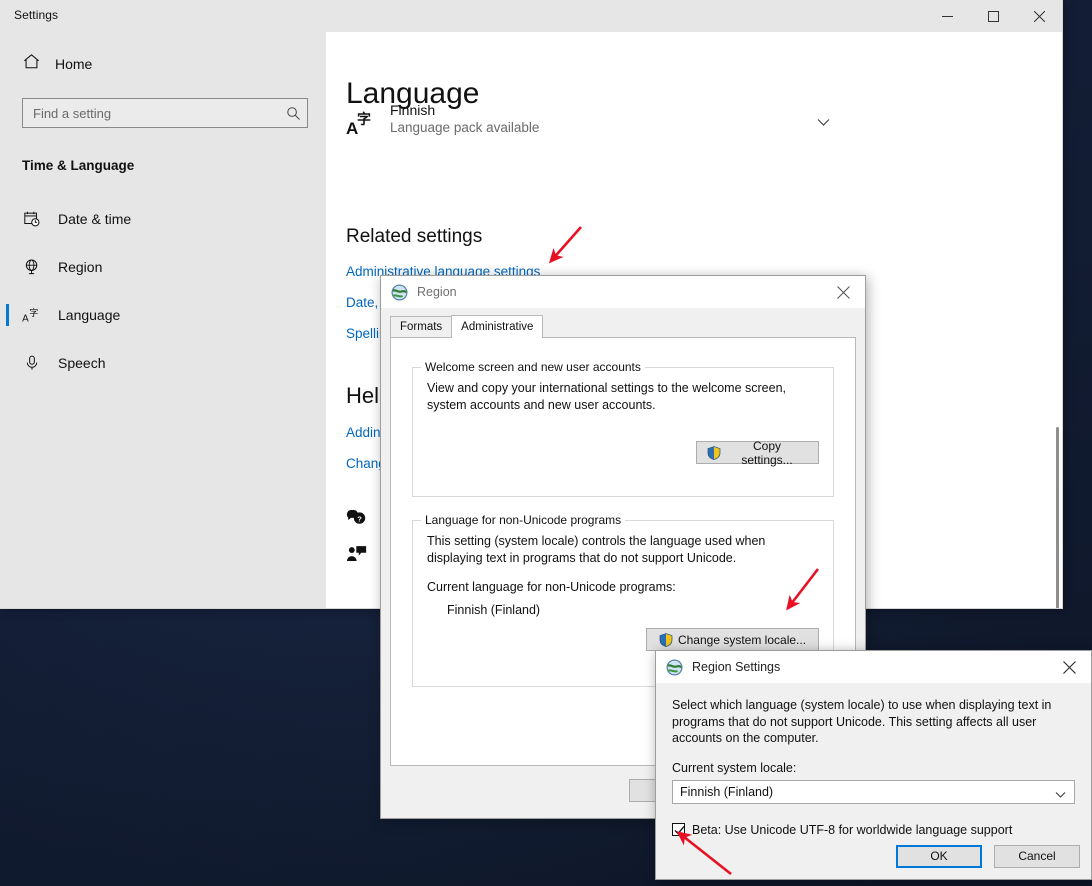 The height and width of the screenshot is (886, 1092). I want to click on minimize-button, so click(947, 16).